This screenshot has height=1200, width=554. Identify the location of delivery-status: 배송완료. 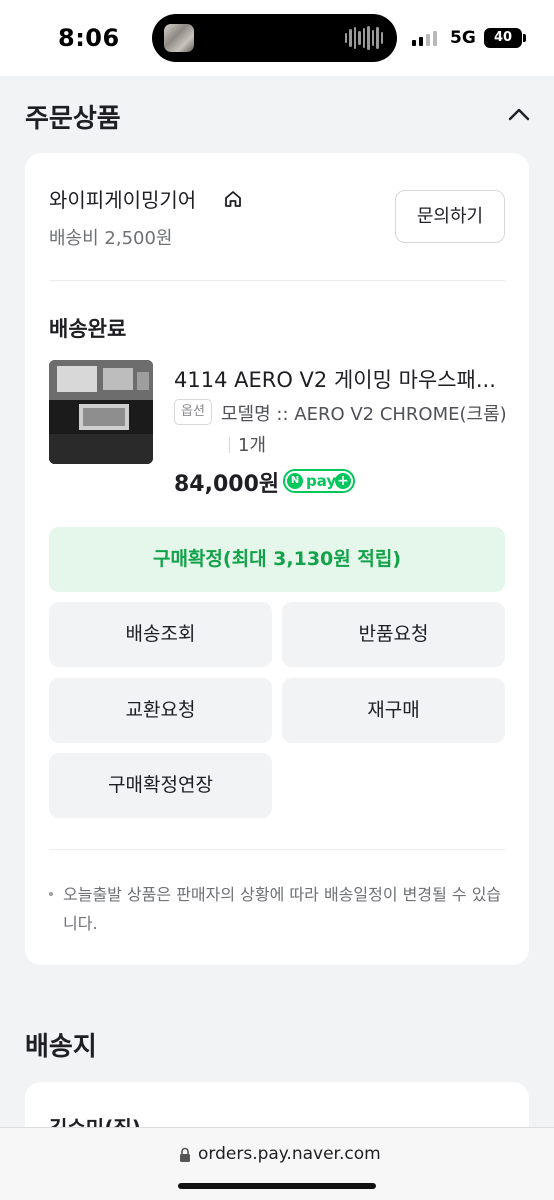
(88, 329).